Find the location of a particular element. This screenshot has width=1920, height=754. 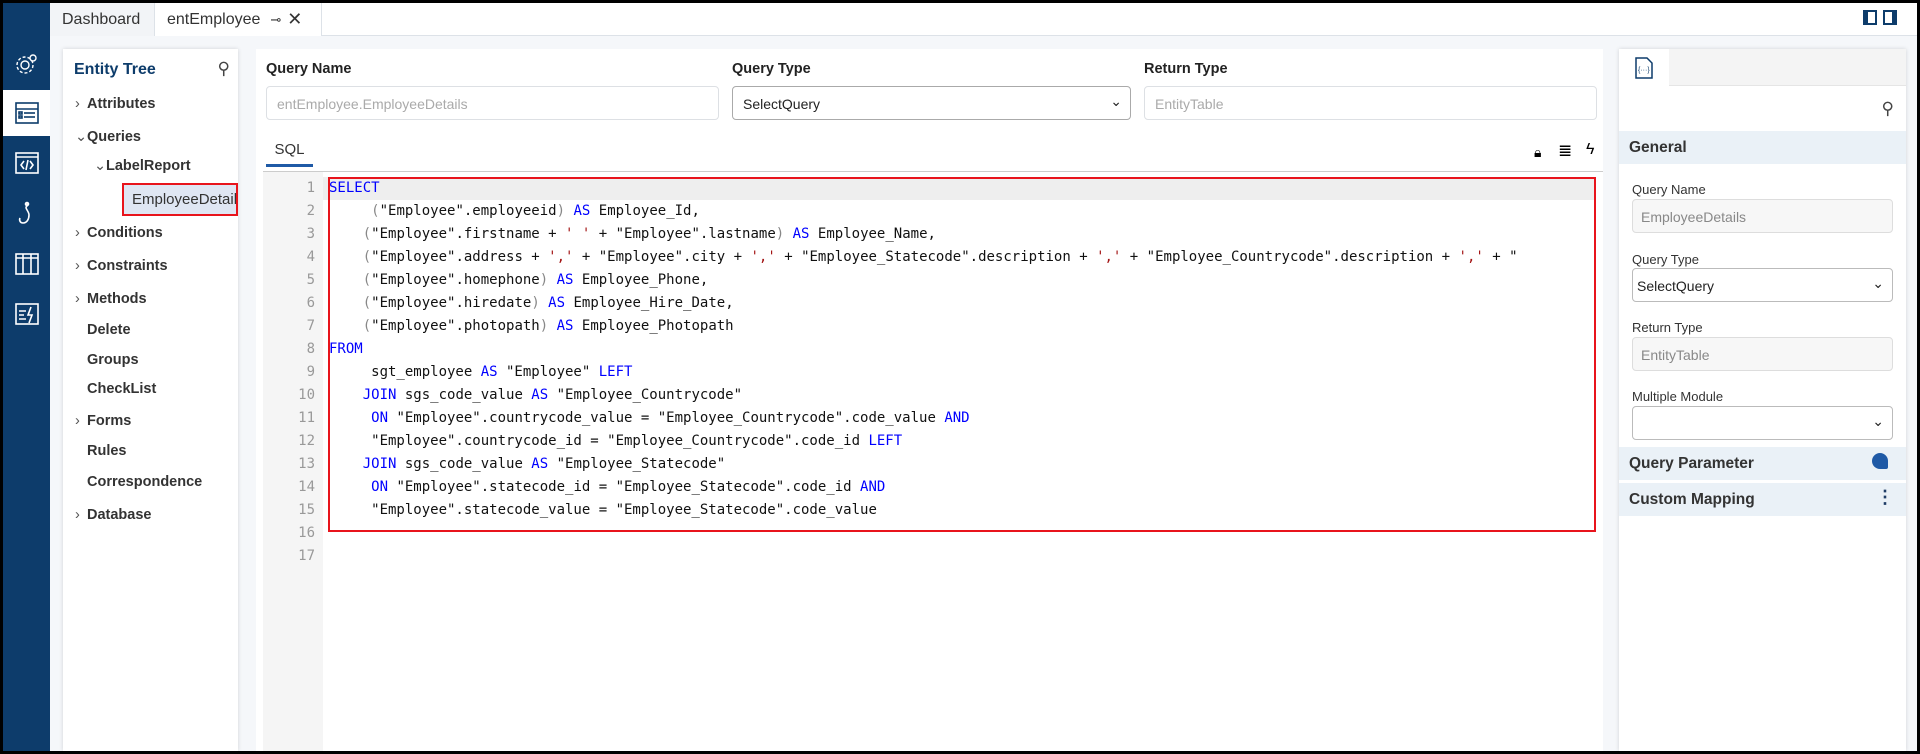

code-icon is located at coordinates (26, 163).